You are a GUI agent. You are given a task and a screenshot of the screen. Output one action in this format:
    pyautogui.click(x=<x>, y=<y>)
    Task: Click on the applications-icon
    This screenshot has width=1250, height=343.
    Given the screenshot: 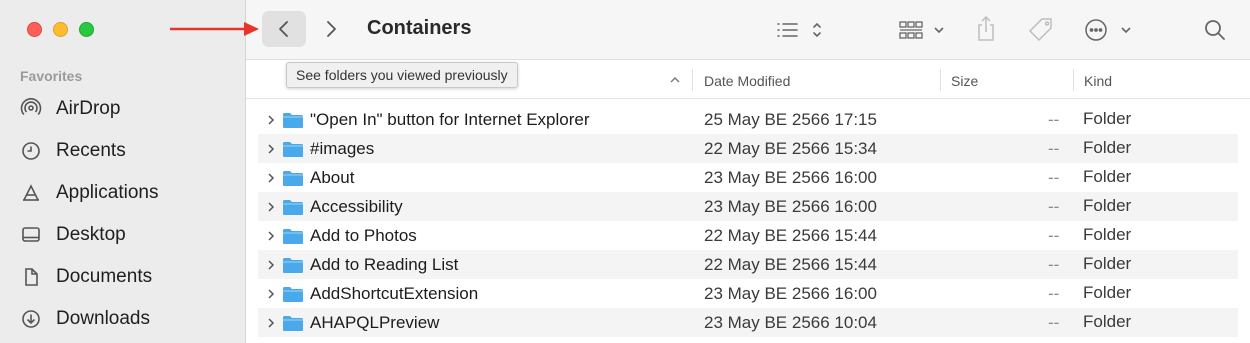 What is the action you would take?
    pyautogui.click(x=31, y=192)
    